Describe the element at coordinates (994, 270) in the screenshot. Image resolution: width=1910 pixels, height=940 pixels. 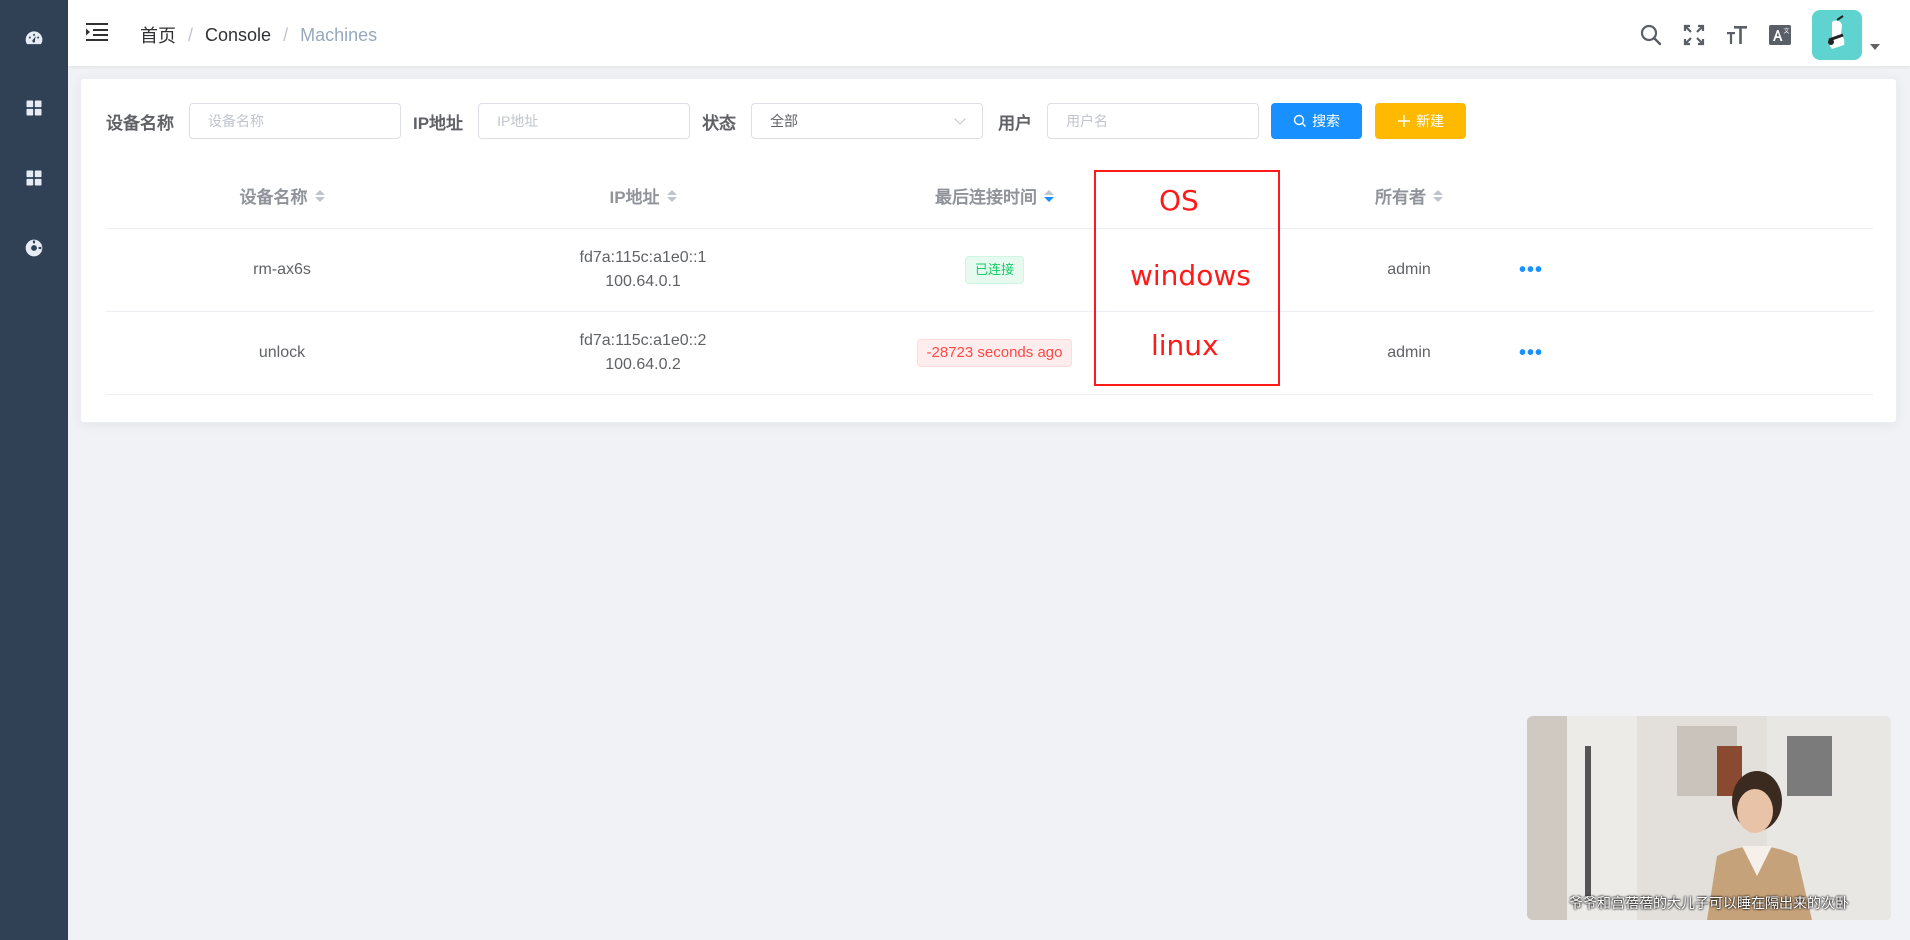
I see `status-badge: 已连接` at that location.